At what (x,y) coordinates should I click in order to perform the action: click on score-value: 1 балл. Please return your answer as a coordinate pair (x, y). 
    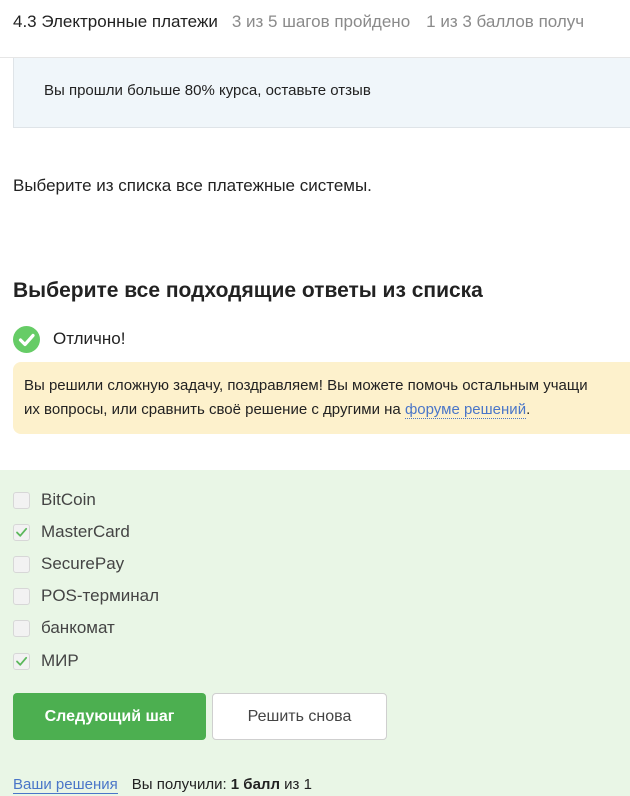
    Looking at the image, I should click on (255, 784).